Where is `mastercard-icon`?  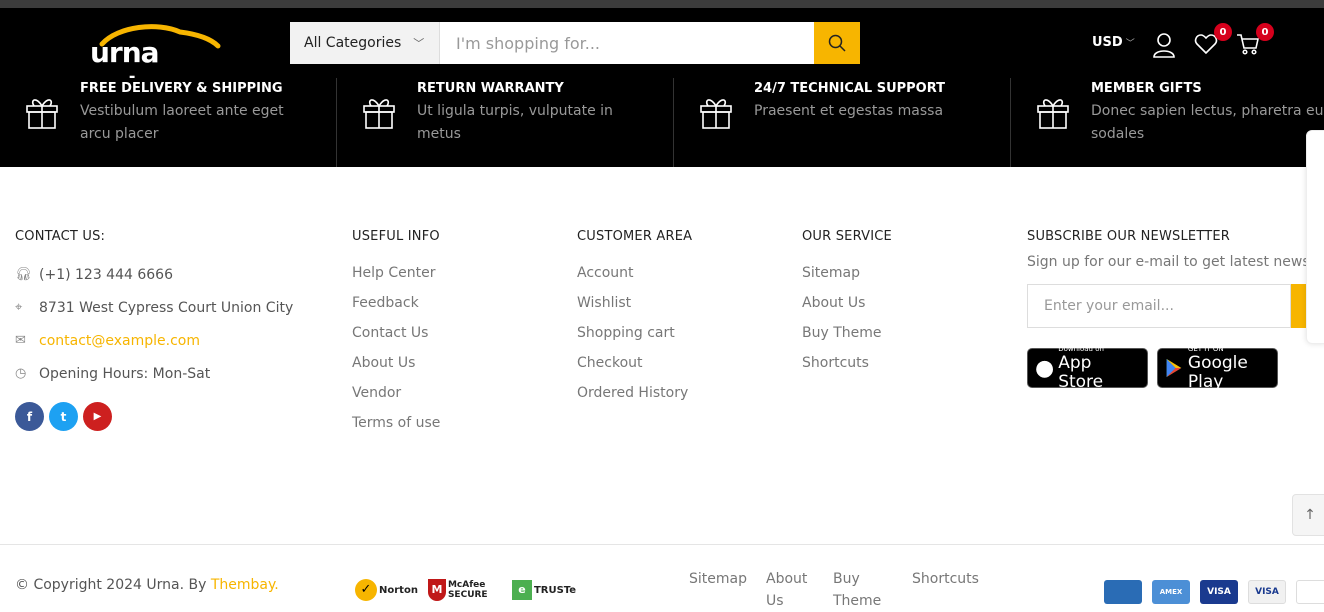 mastercard-icon is located at coordinates (1310, 592).